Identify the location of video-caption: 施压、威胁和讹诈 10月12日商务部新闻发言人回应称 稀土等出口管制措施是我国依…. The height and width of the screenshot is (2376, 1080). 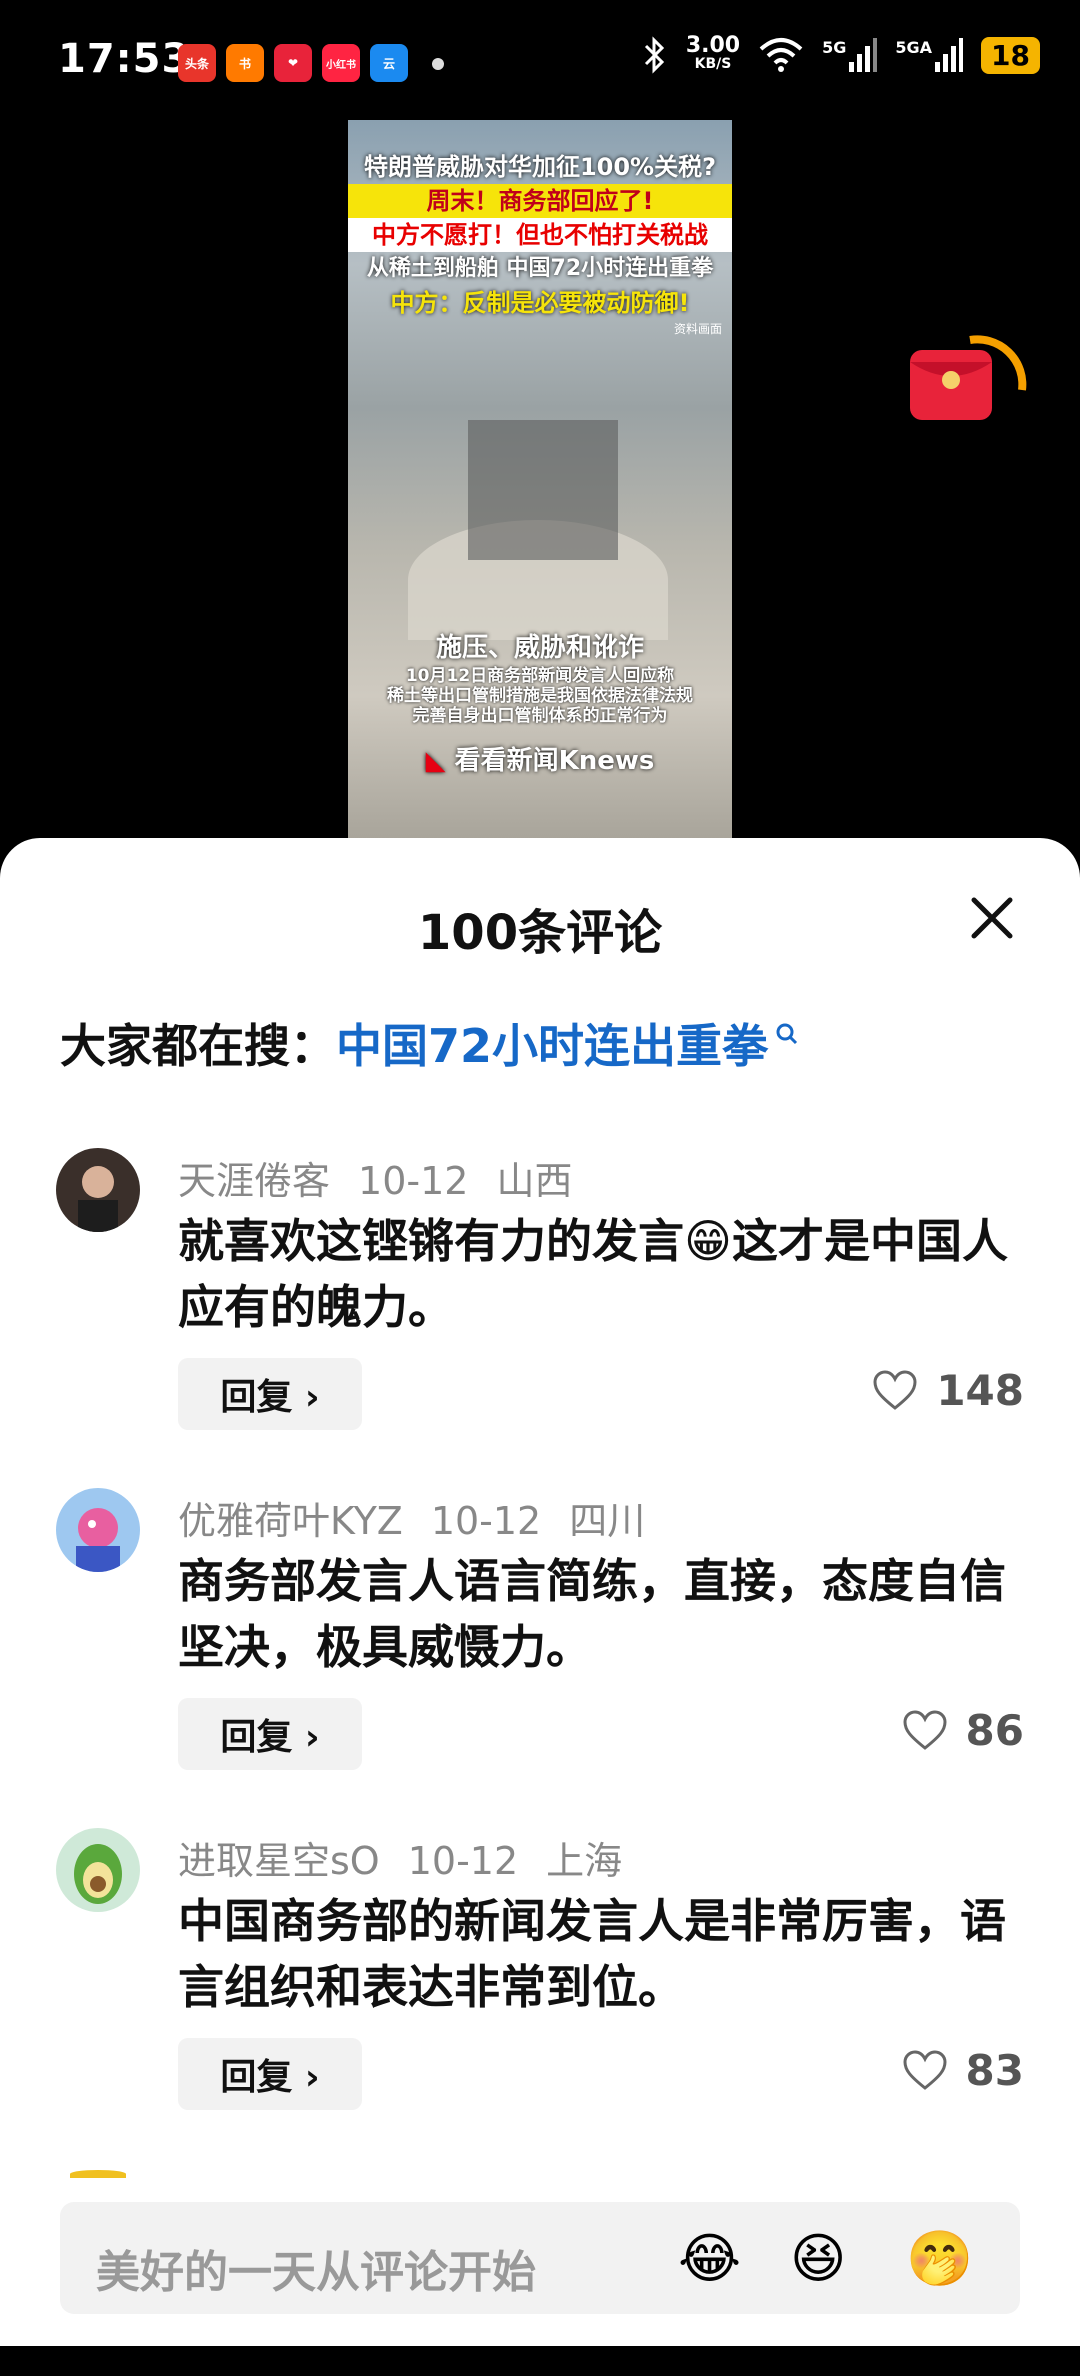
(540, 678).